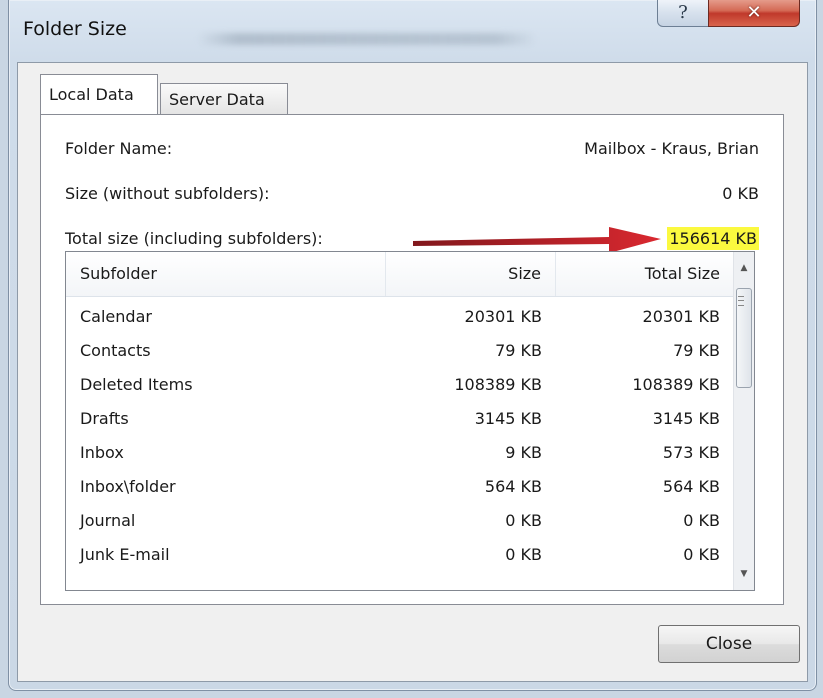  Describe the element at coordinates (681, 316) in the screenshot. I see `row-total-size: 20301 KB` at that location.